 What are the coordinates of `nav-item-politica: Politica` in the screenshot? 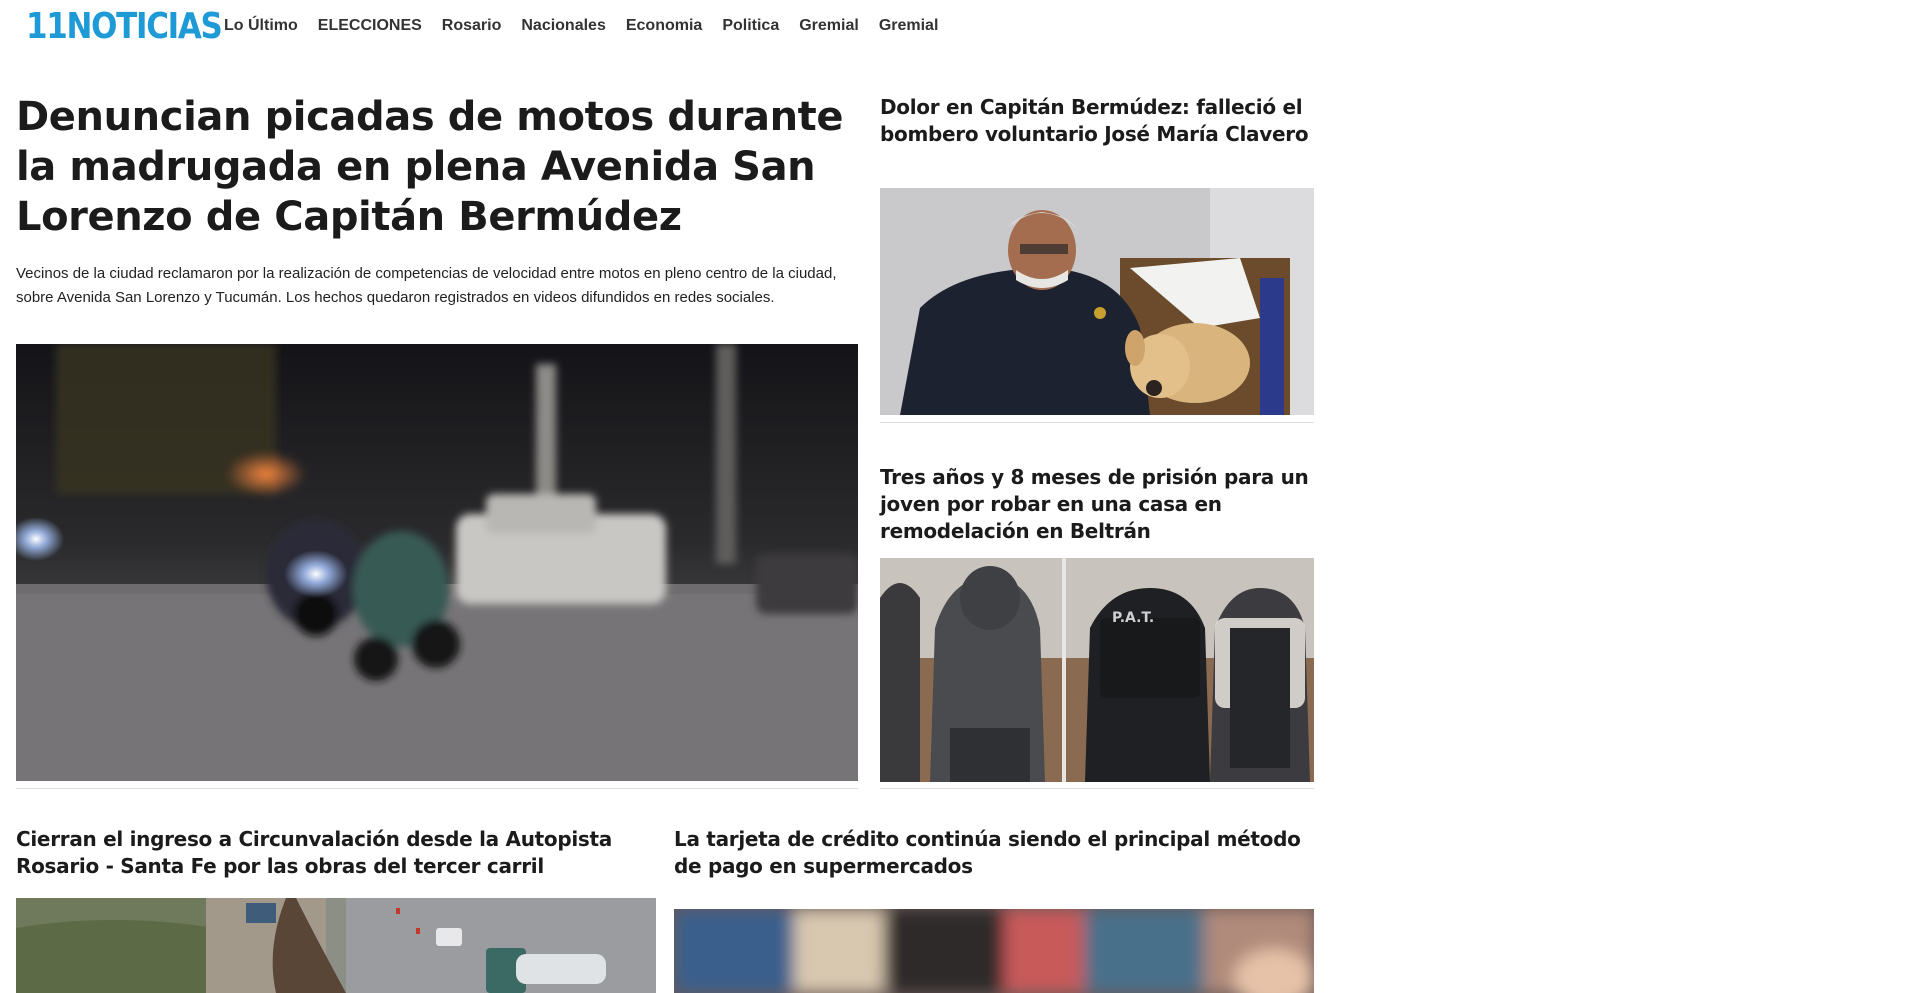 It's located at (750, 26).